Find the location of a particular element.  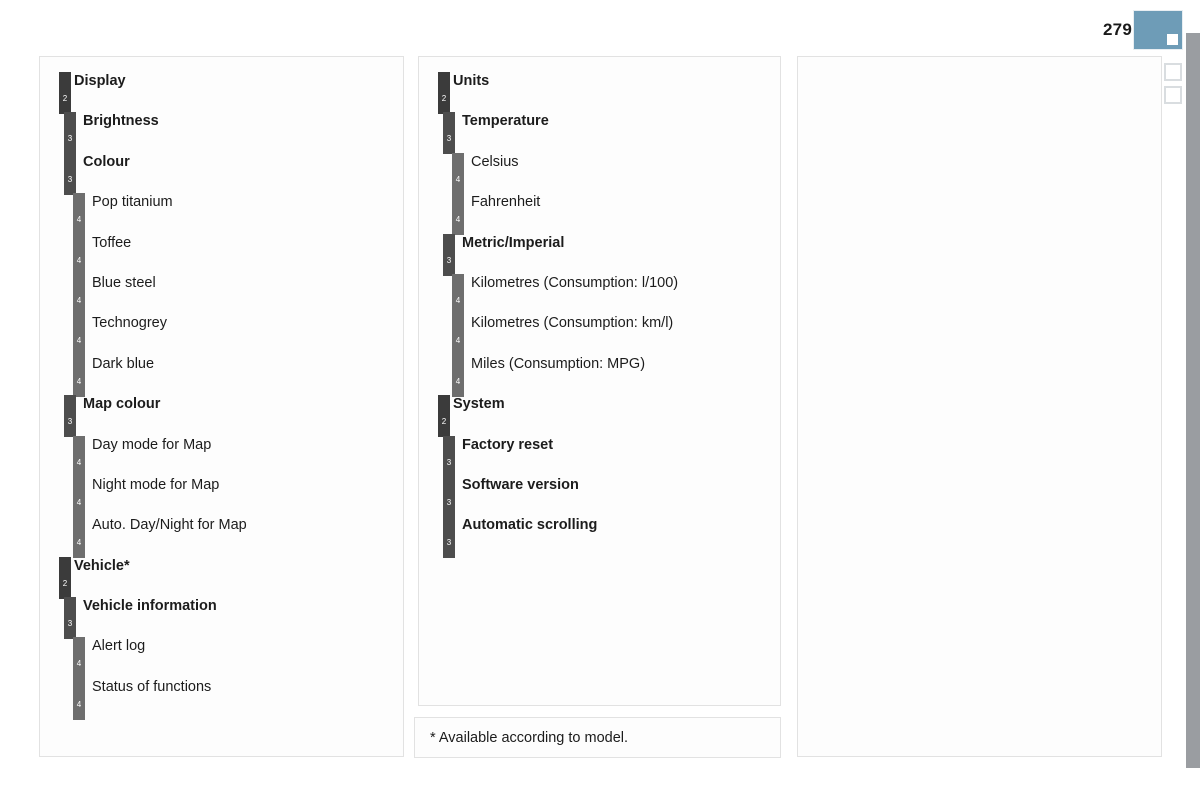

menu-item-level-3: 3 Vehicle information is located at coordinates (221, 615).